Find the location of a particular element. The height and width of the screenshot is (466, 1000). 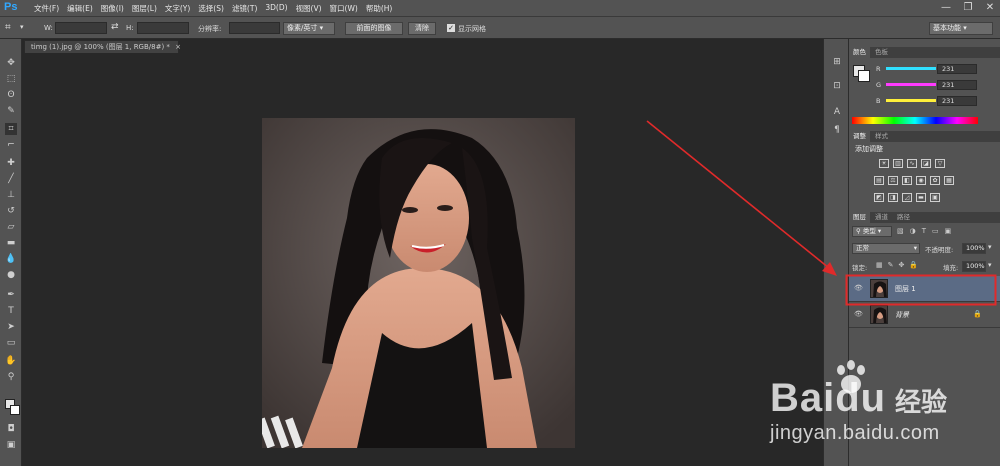

menu-window: 窗口(W) is located at coordinates (344, 8).